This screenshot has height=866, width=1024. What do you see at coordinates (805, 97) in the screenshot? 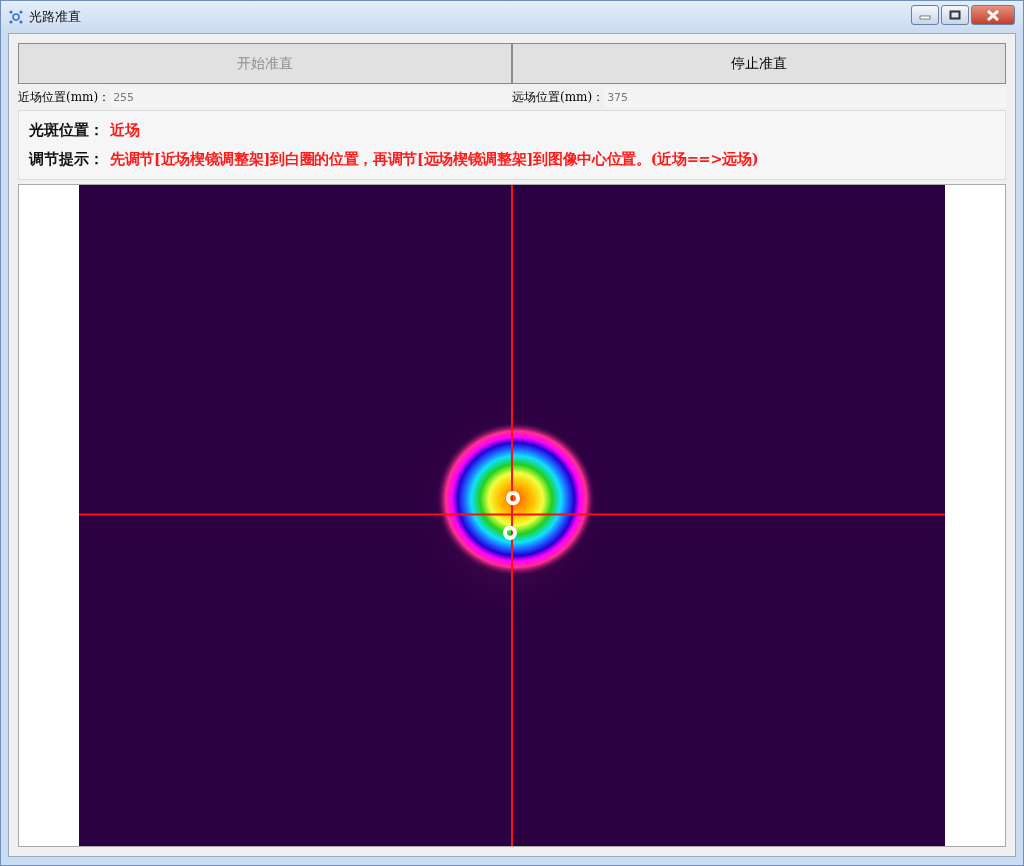
I see `position-field: 375` at bounding box center [805, 97].